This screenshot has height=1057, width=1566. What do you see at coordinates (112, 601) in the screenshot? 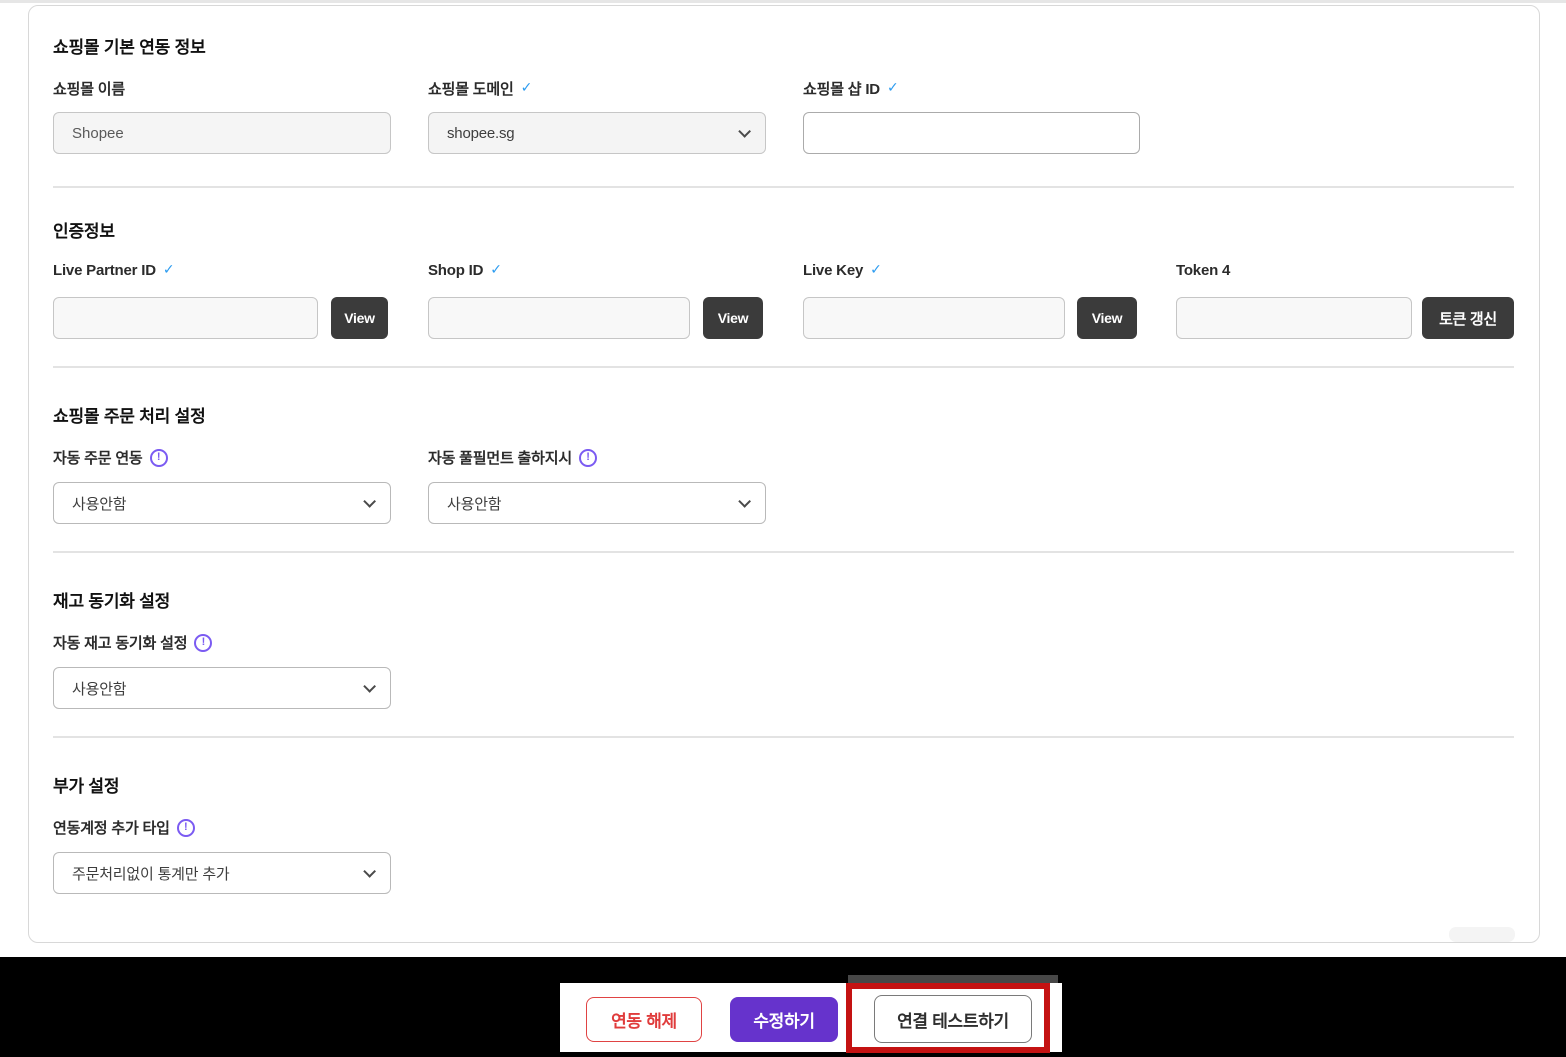
I see `section-title-inventory: 재고 동기화 설정` at bounding box center [112, 601].